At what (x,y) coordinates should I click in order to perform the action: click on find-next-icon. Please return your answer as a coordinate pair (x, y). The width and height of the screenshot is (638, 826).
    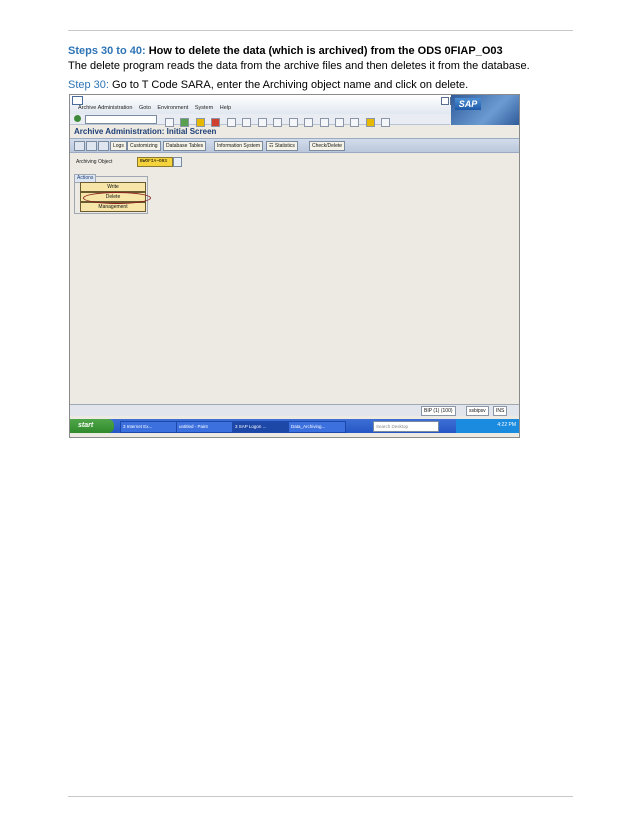
    Looking at the image, I should click on (262, 122).